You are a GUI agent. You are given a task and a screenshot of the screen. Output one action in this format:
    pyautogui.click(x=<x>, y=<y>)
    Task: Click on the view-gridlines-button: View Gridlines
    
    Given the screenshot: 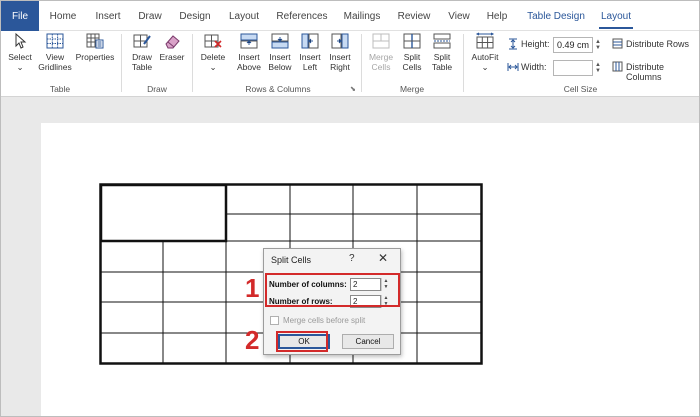 What is the action you would take?
    pyautogui.click(x=55, y=51)
    